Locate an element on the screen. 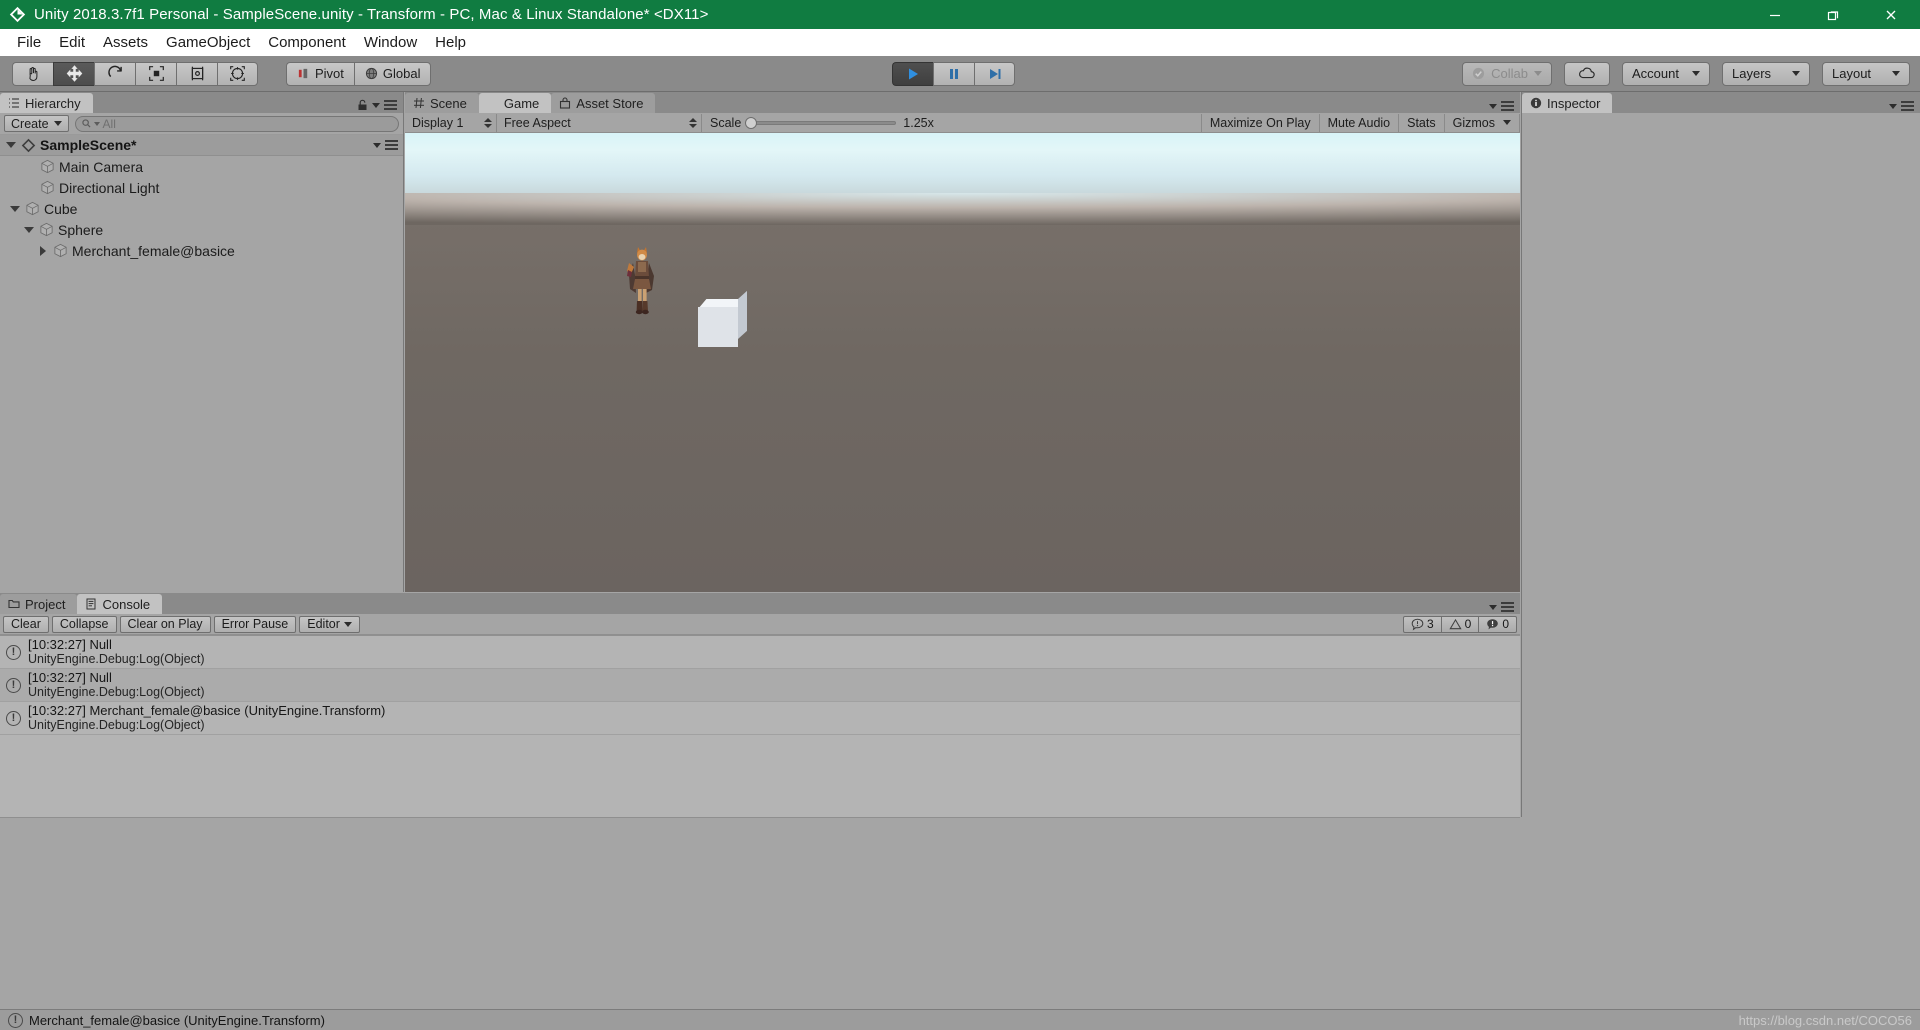 Image resolution: width=1920 pixels, height=1030 pixels. layers-button: Layers is located at coordinates (1766, 73).